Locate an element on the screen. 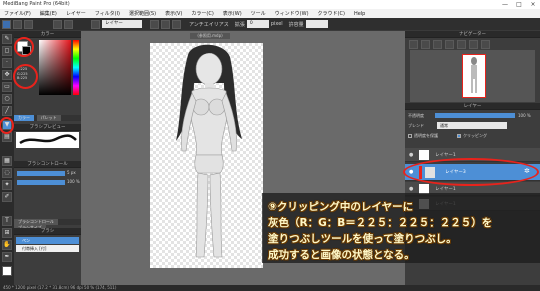 The height and width of the screenshot is (291, 540). tool-strip: ✎ ◻ · ✥ ▭ ○ ╱ ▼ ▤ ▦ ◌ ✦ ✐ T ⊞ ✋ ✒ is located at coordinates (7, 158).